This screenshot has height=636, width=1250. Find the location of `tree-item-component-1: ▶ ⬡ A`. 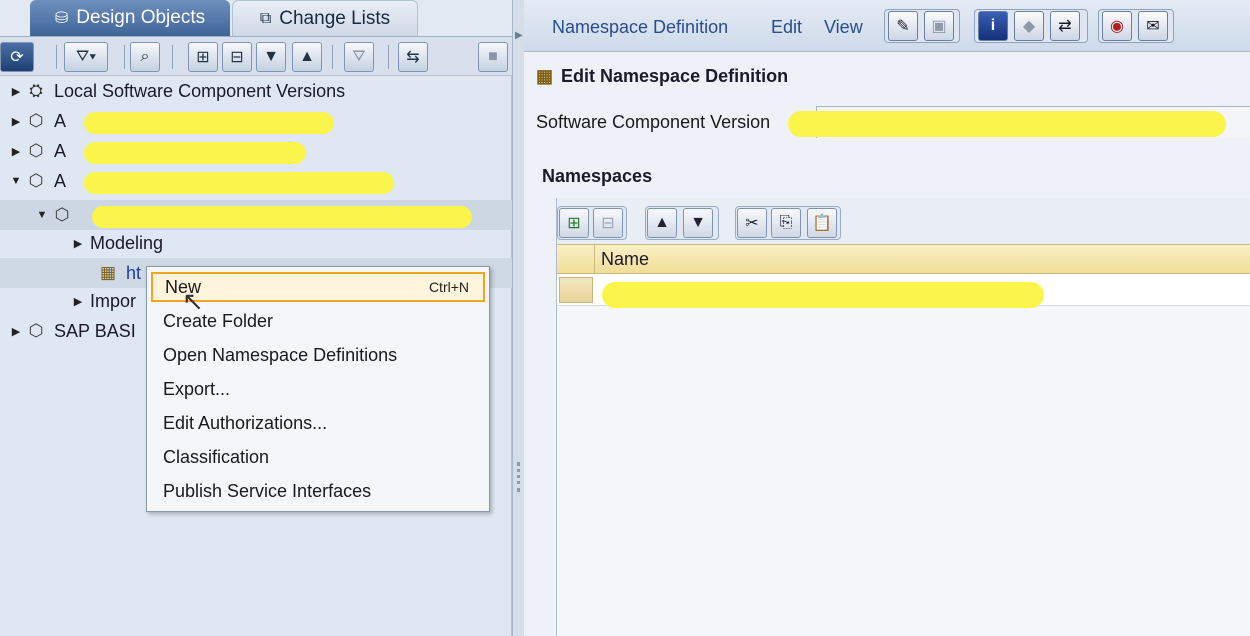

tree-item-component-1: ▶ ⬡ A is located at coordinates (37, 121).